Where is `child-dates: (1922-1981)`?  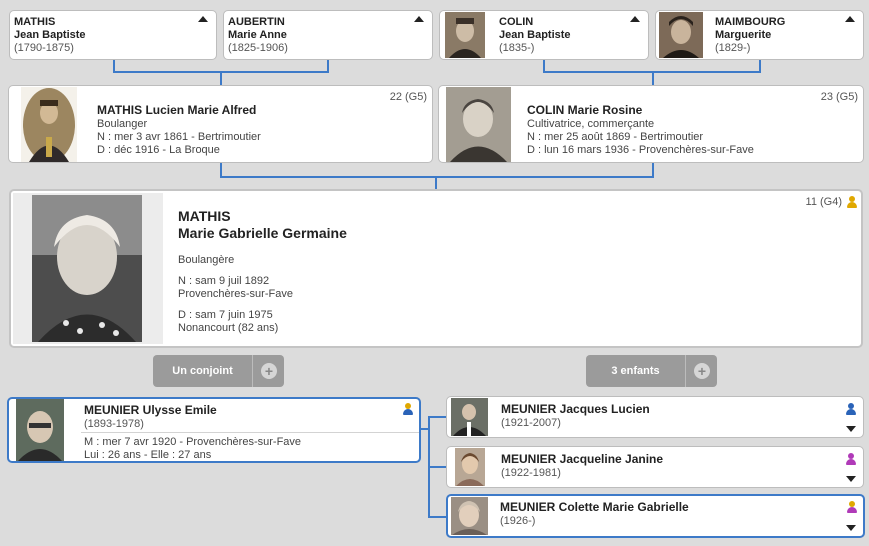 child-dates: (1922-1981) is located at coordinates (531, 473).